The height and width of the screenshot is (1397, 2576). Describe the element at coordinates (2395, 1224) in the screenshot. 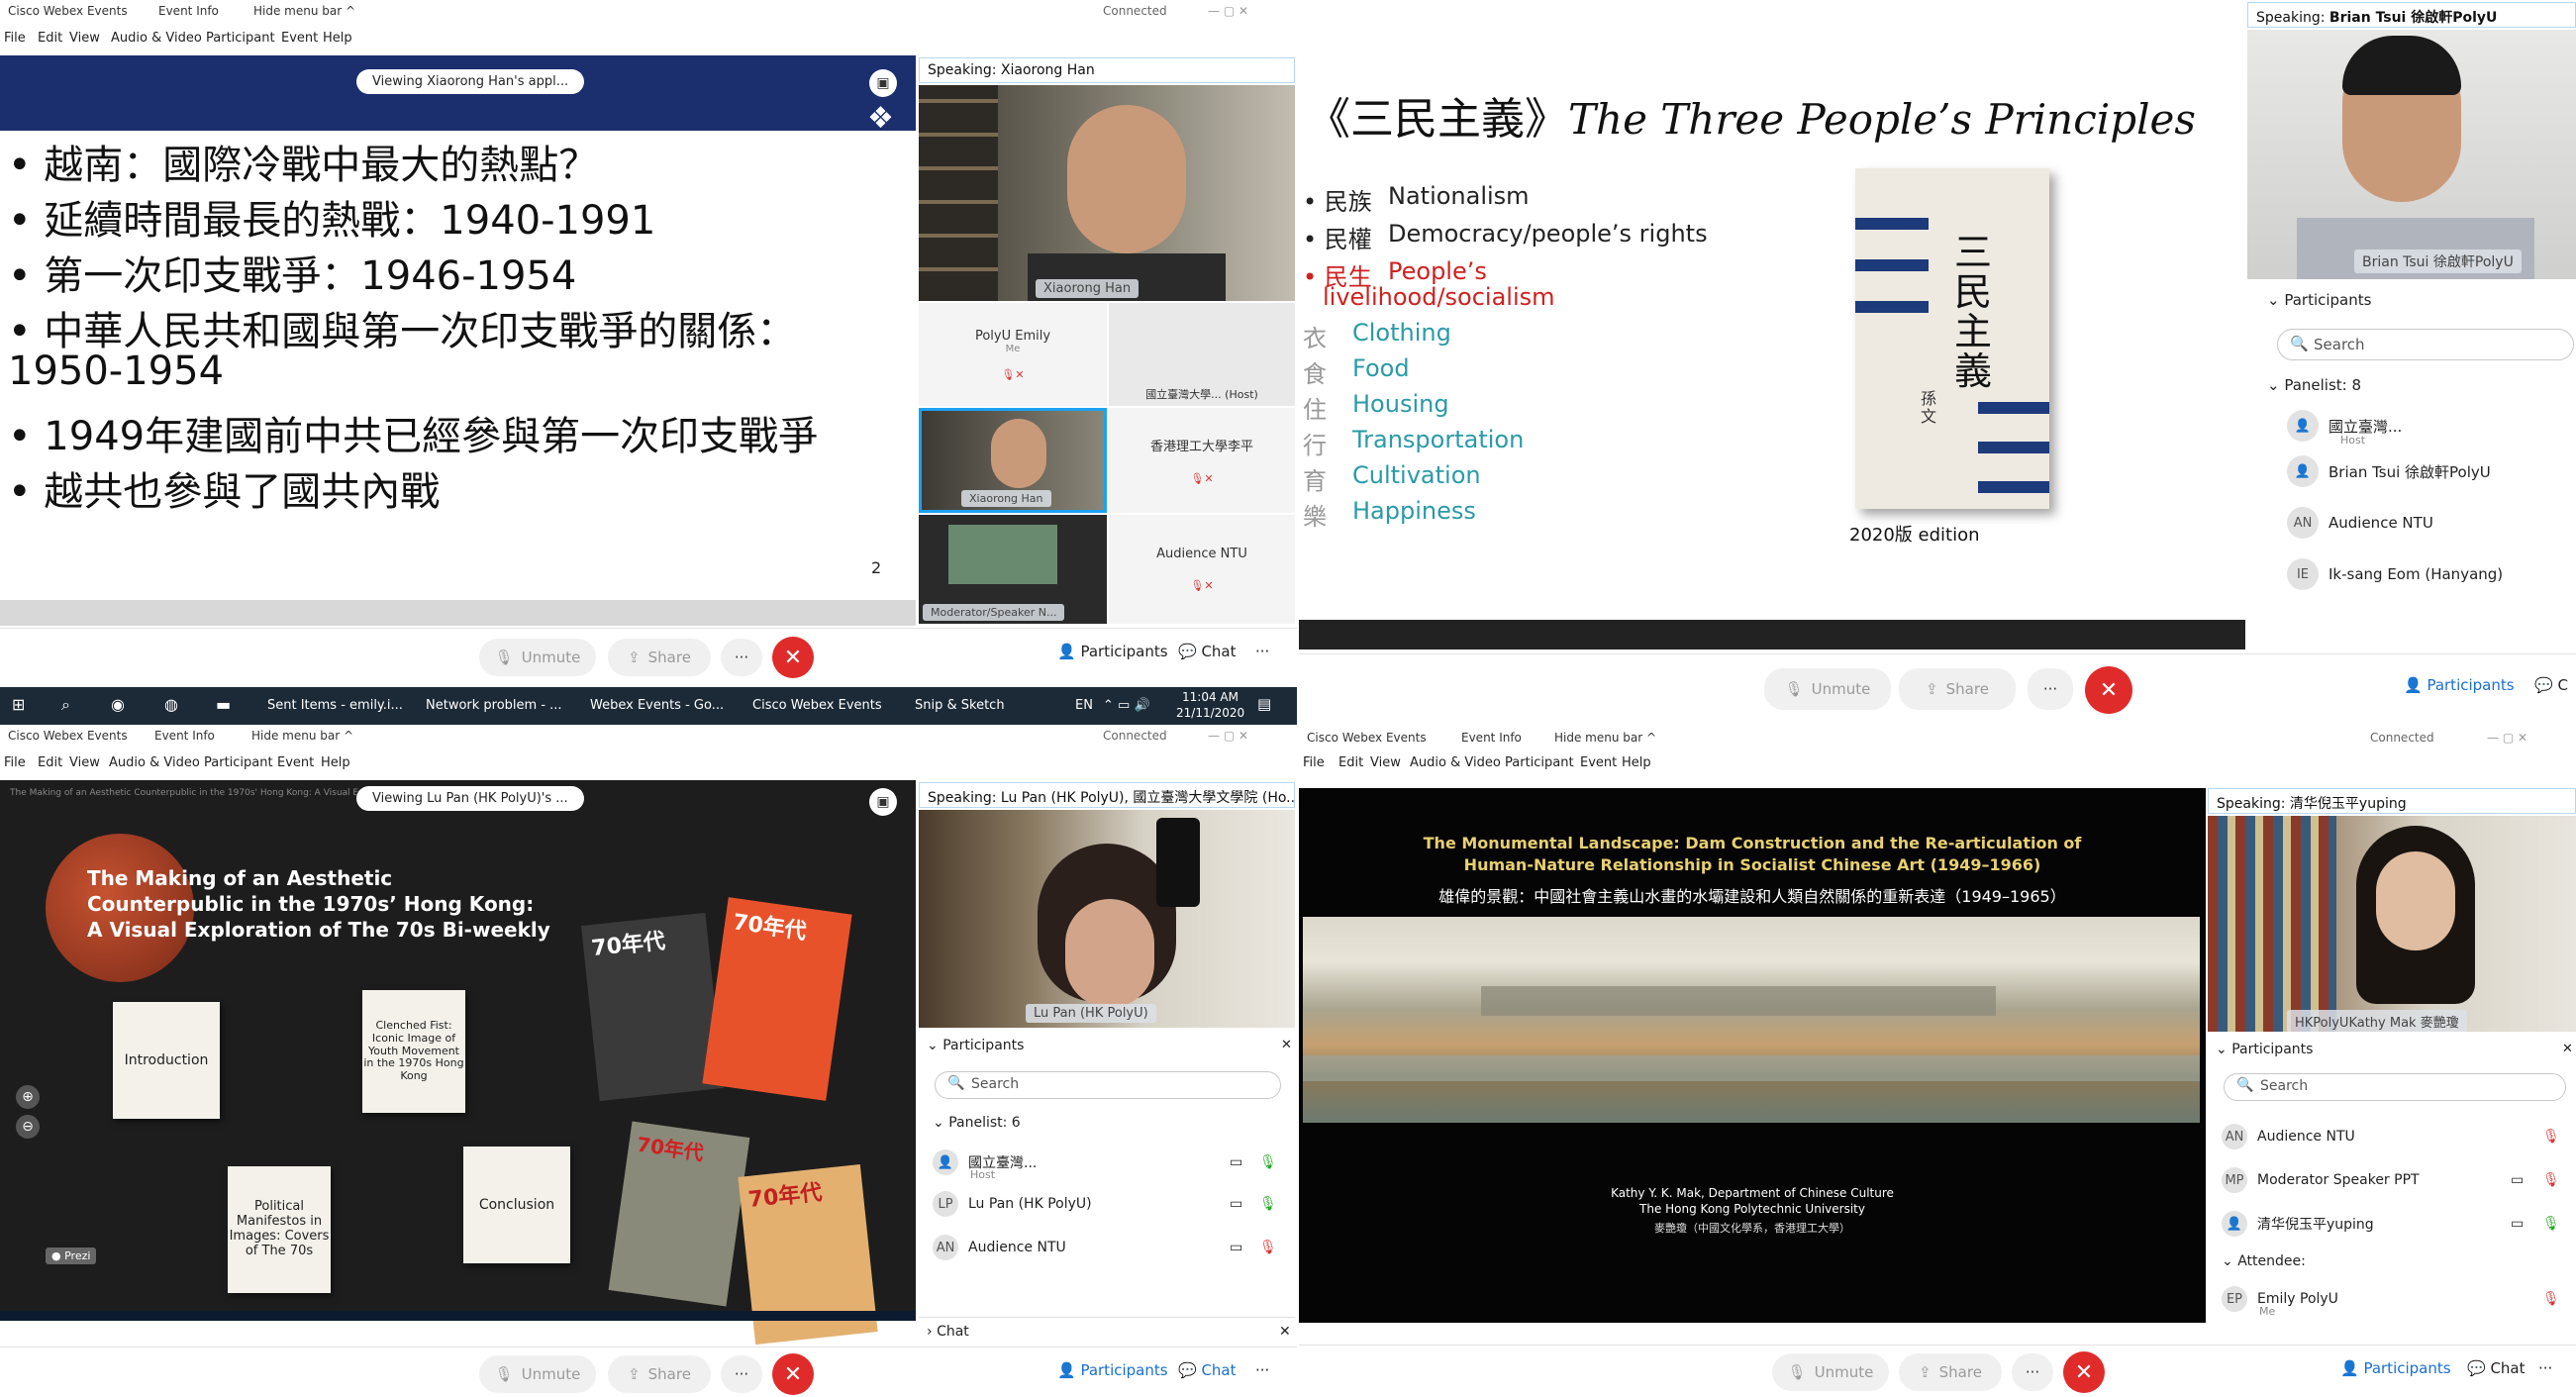

I see `participant-row: 👤 清华倪玉平yuping ▭ 🎙` at that location.